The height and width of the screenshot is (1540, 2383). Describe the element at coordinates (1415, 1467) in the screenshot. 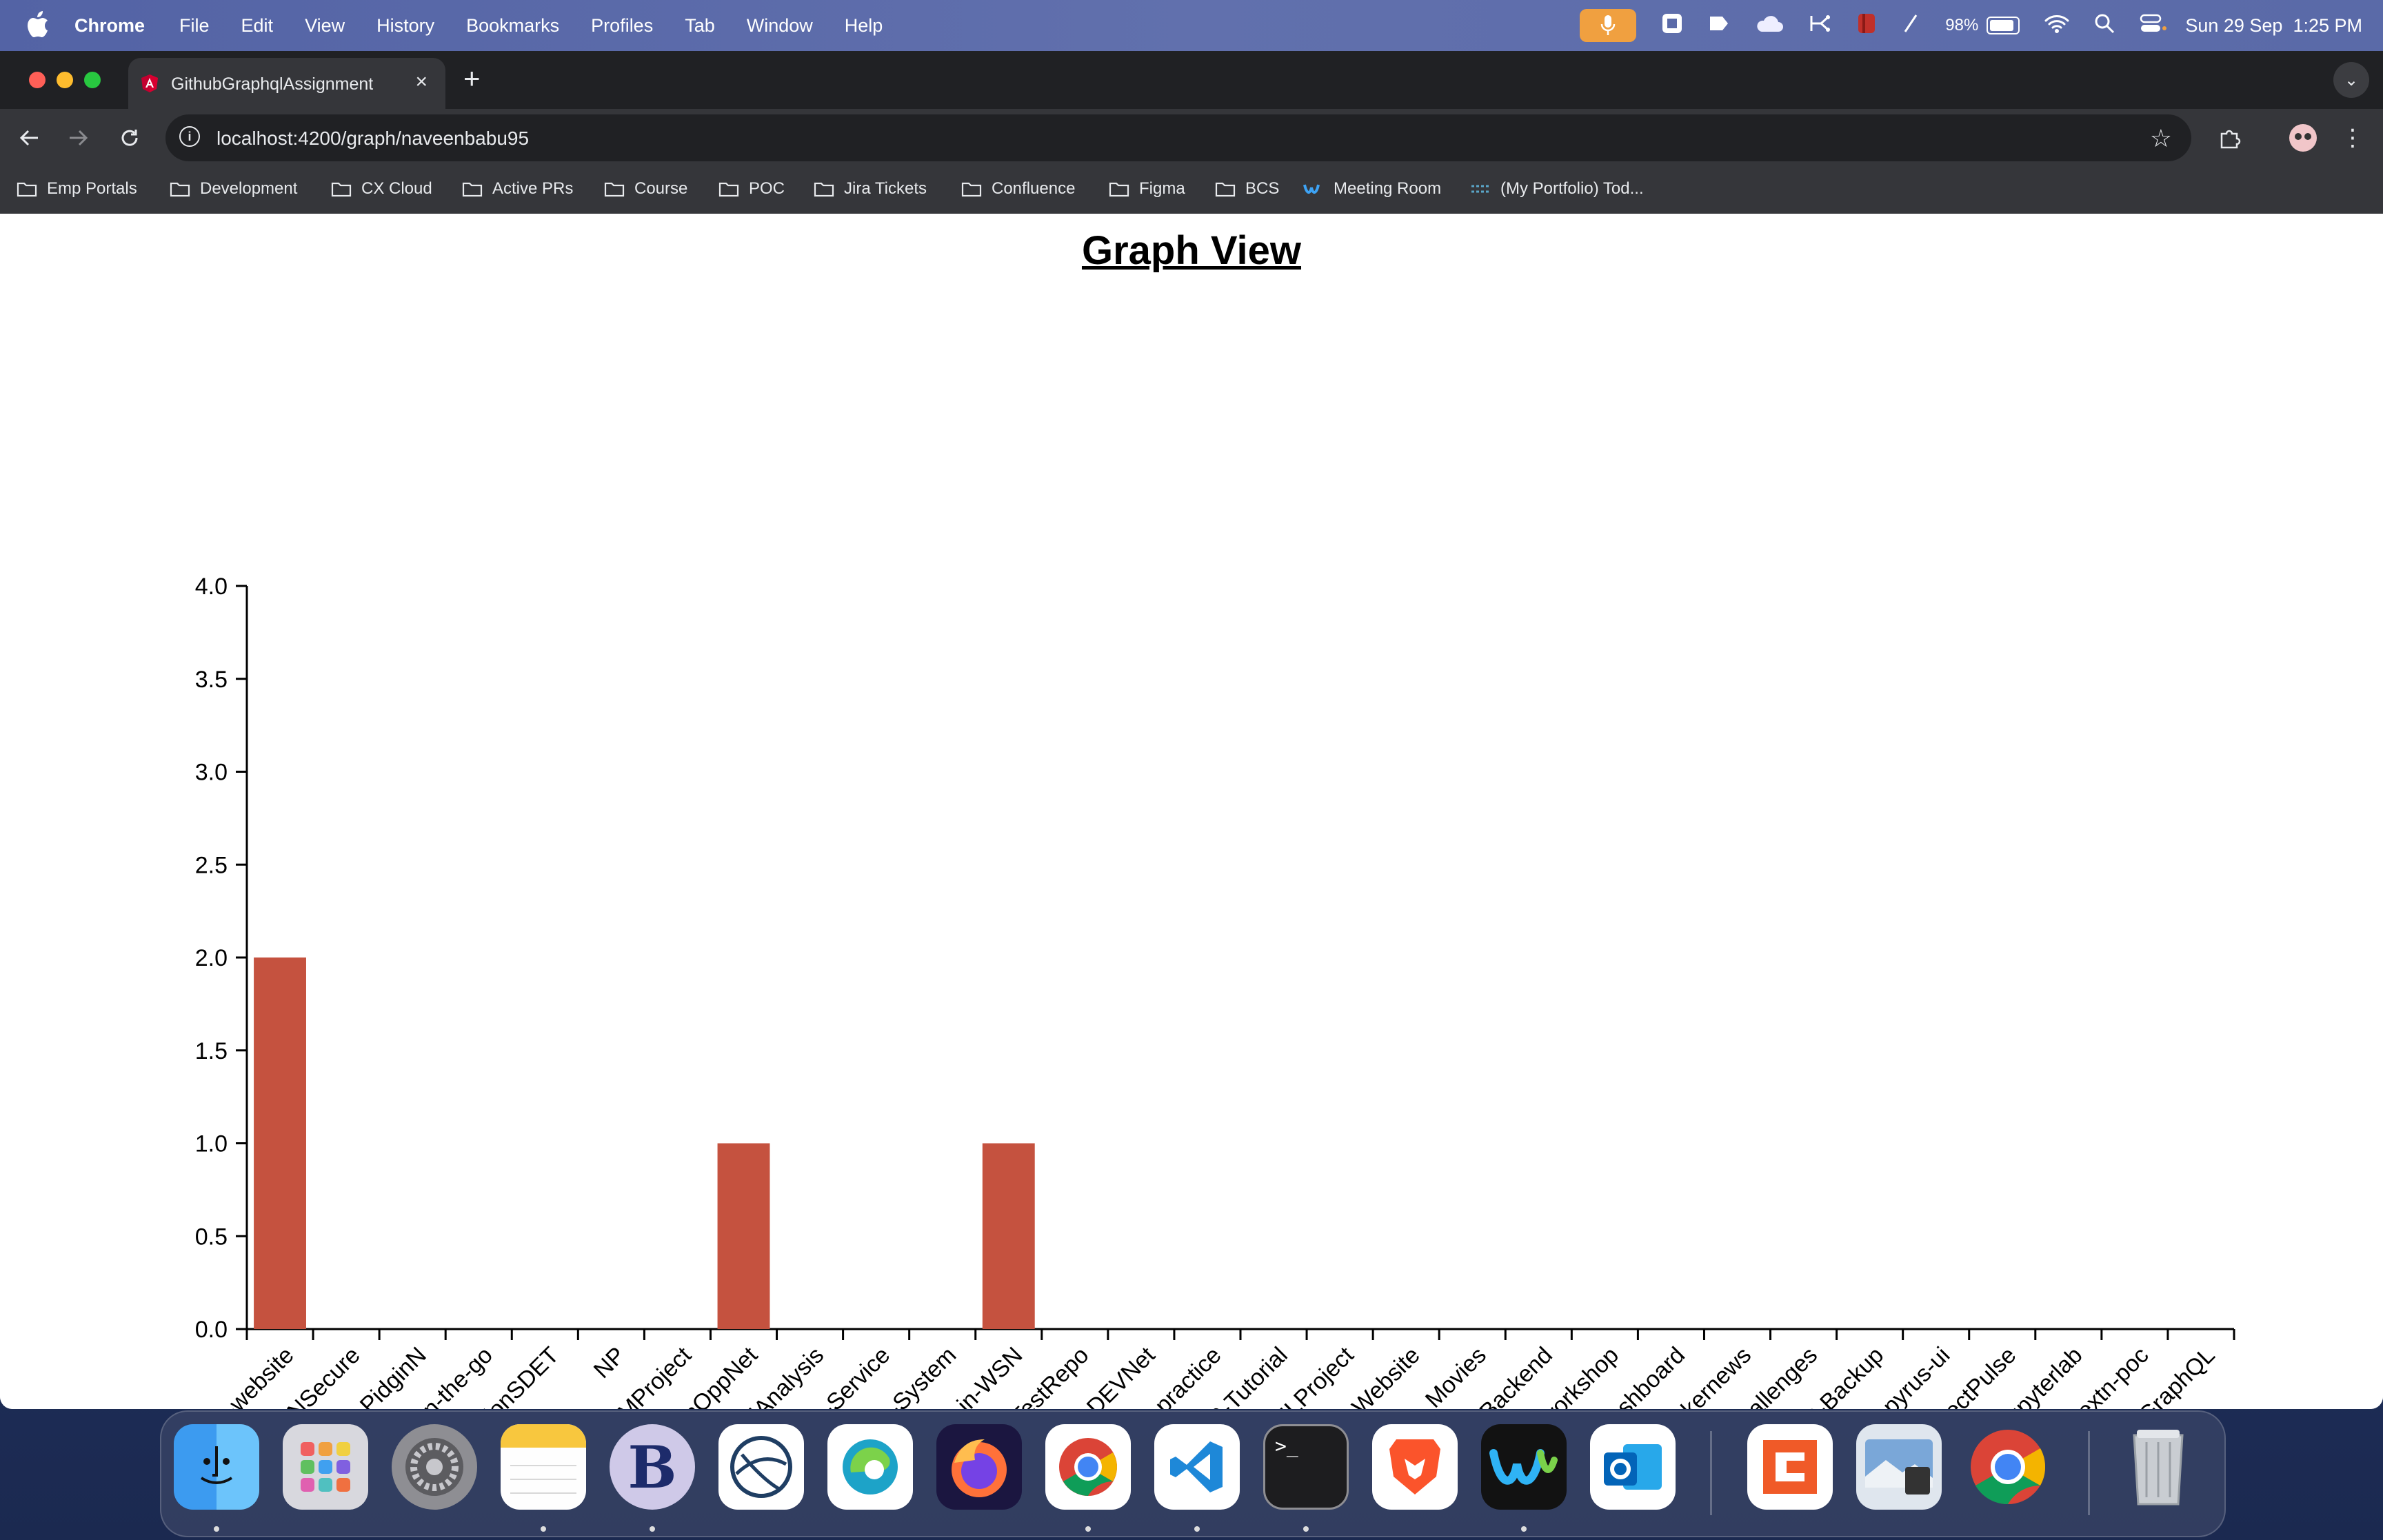

I see `brave-icon` at that location.